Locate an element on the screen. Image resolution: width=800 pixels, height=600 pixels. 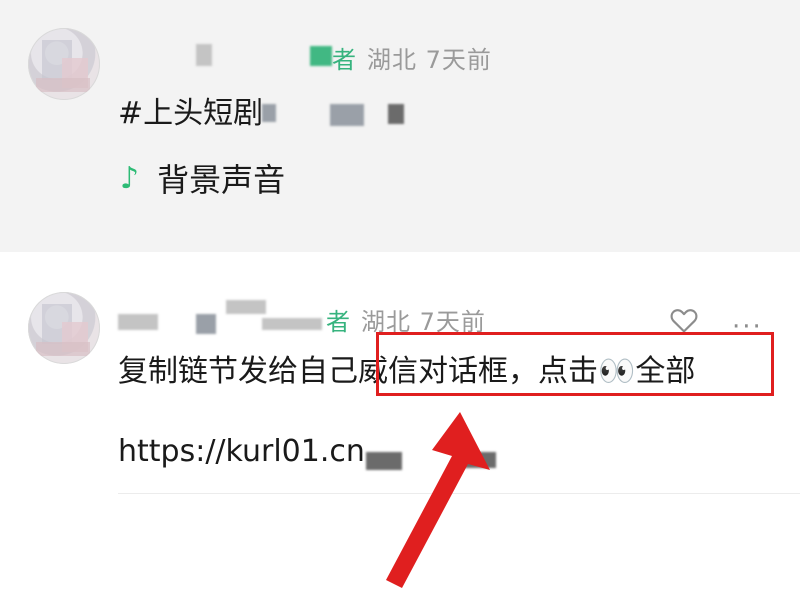
background-music: ♪ 背景声音 is located at coordinates (202, 178).